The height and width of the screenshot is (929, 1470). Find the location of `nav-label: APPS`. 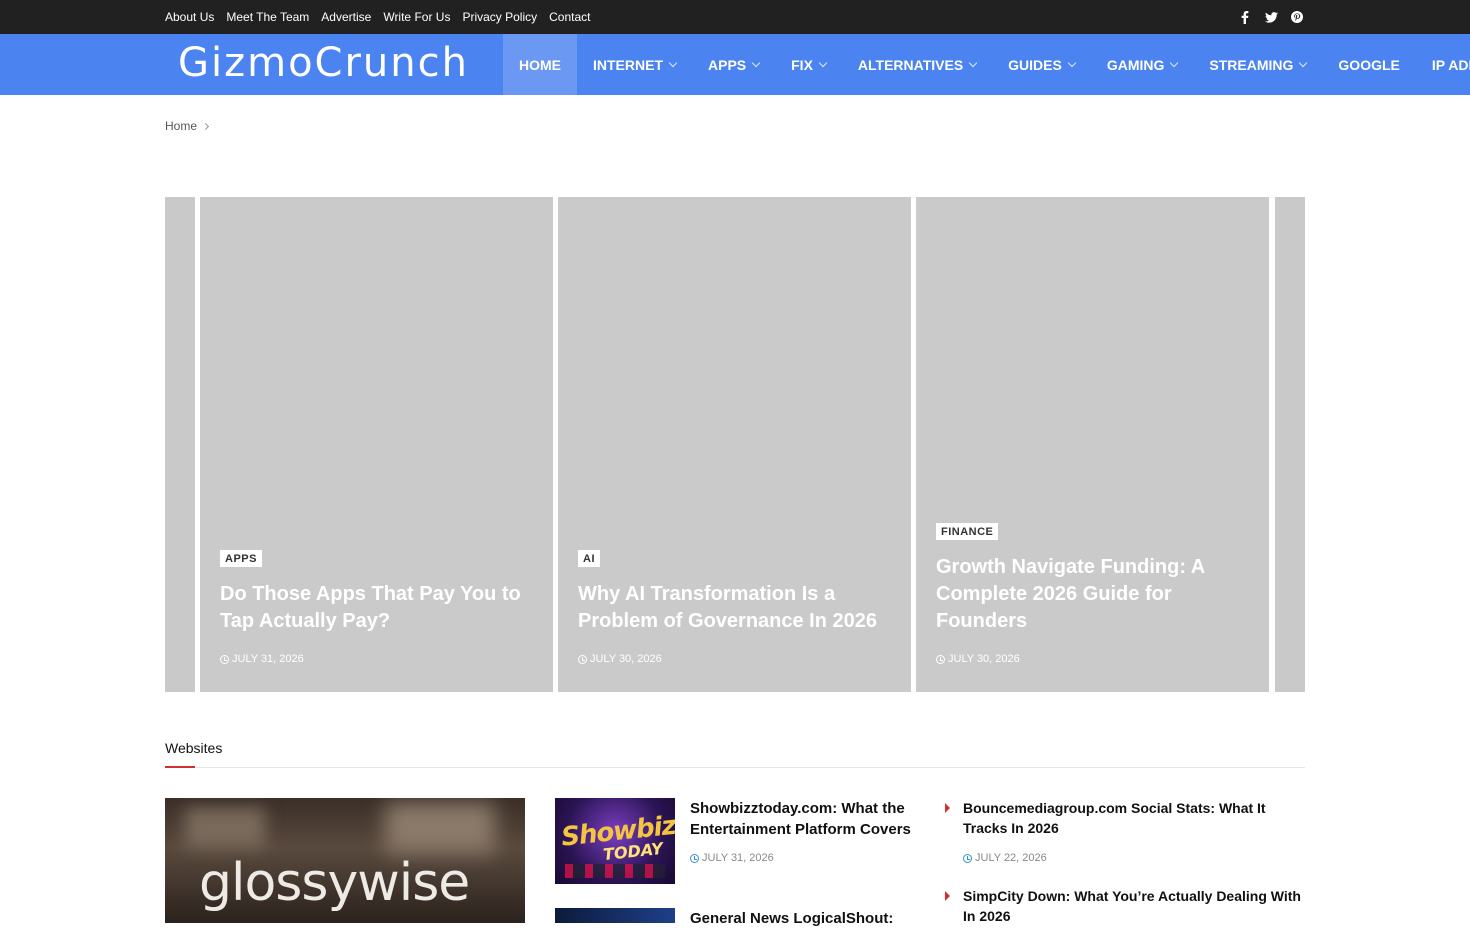

nav-label: APPS is located at coordinates (727, 64).